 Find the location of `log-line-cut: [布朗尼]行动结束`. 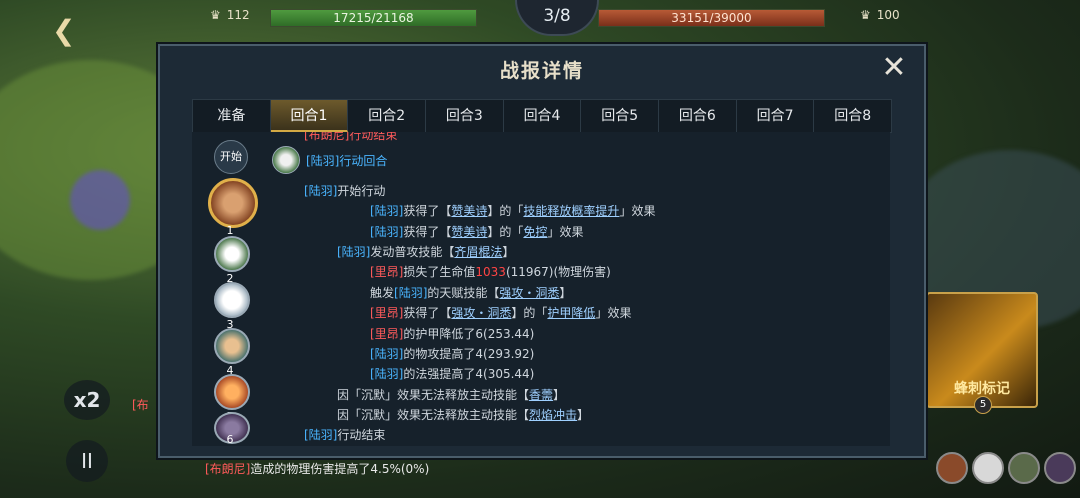

log-line-cut: [布朗尼]行动结束 is located at coordinates (351, 137).